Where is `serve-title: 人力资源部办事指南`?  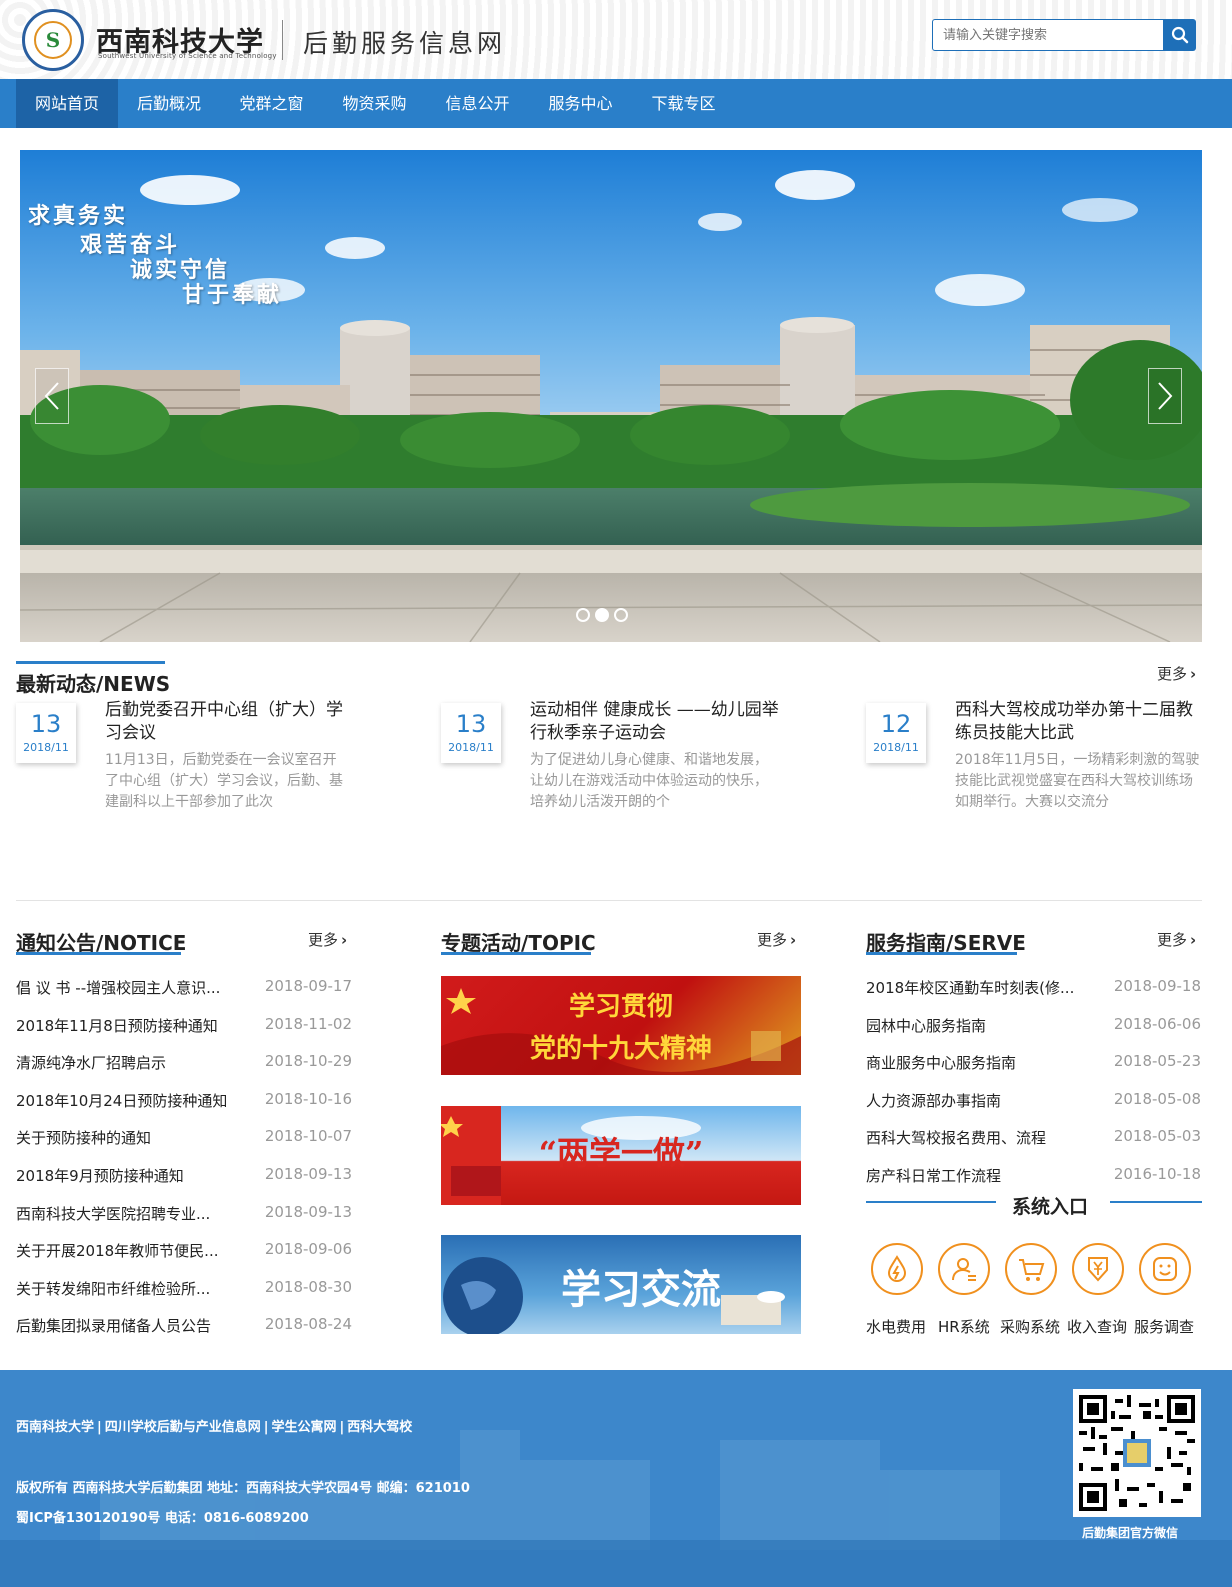 serve-title: 人力资源部办事指南 is located at coordinates (933, 1100).